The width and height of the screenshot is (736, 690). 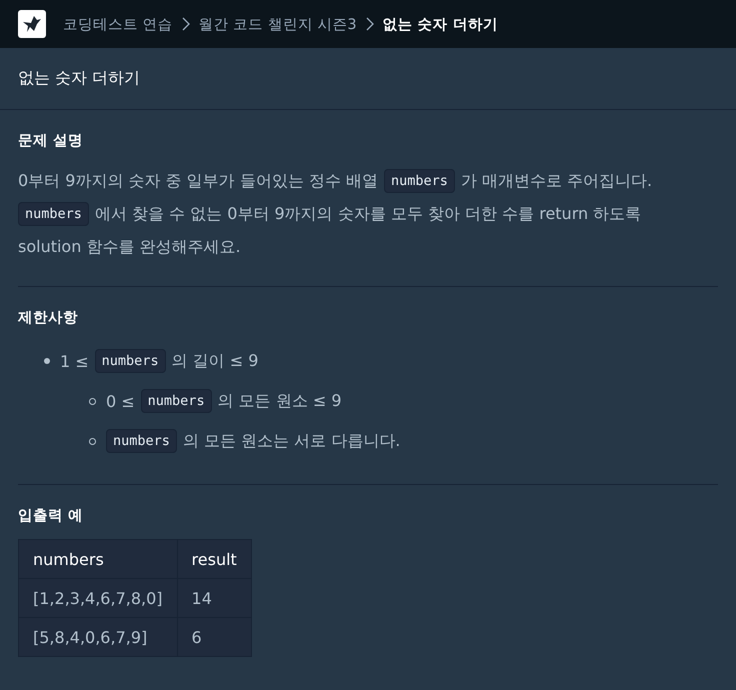 What do you see at coordinates (74, 361) in the screenshot?
I see `description-text: 1 ≤` at bounding box center [74, 361].